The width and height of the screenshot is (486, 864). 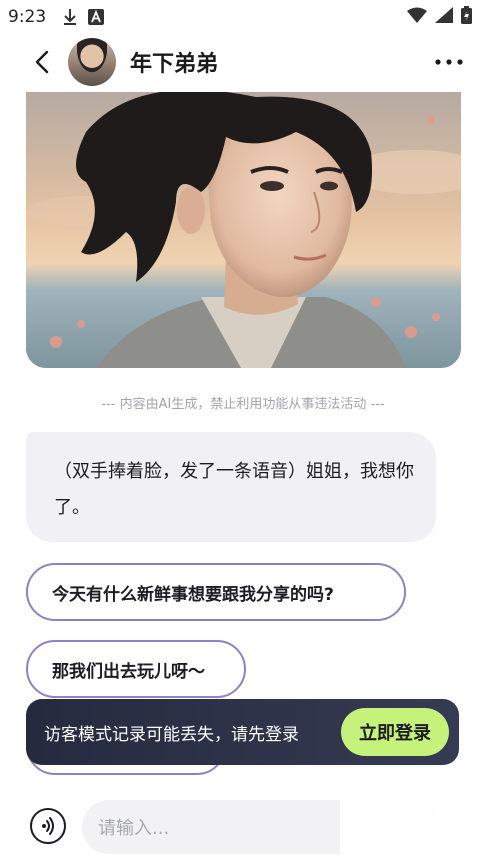 I want to click on signal-icon, so click(x=444, y=17).